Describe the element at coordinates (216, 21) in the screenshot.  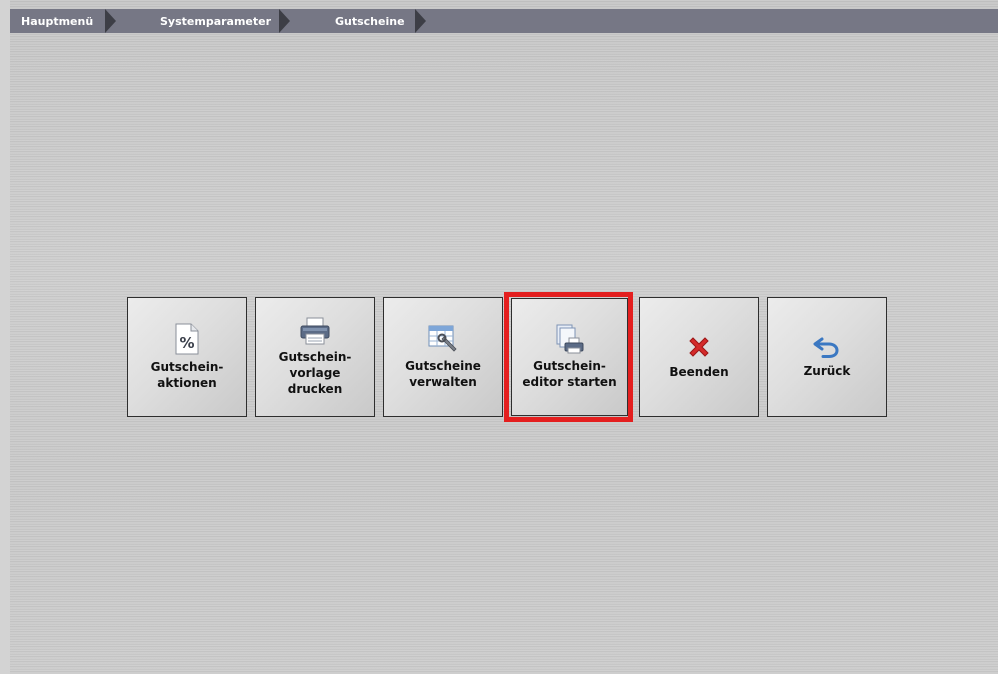
I see `breadcrumb-label: Systemparameter` at that location.